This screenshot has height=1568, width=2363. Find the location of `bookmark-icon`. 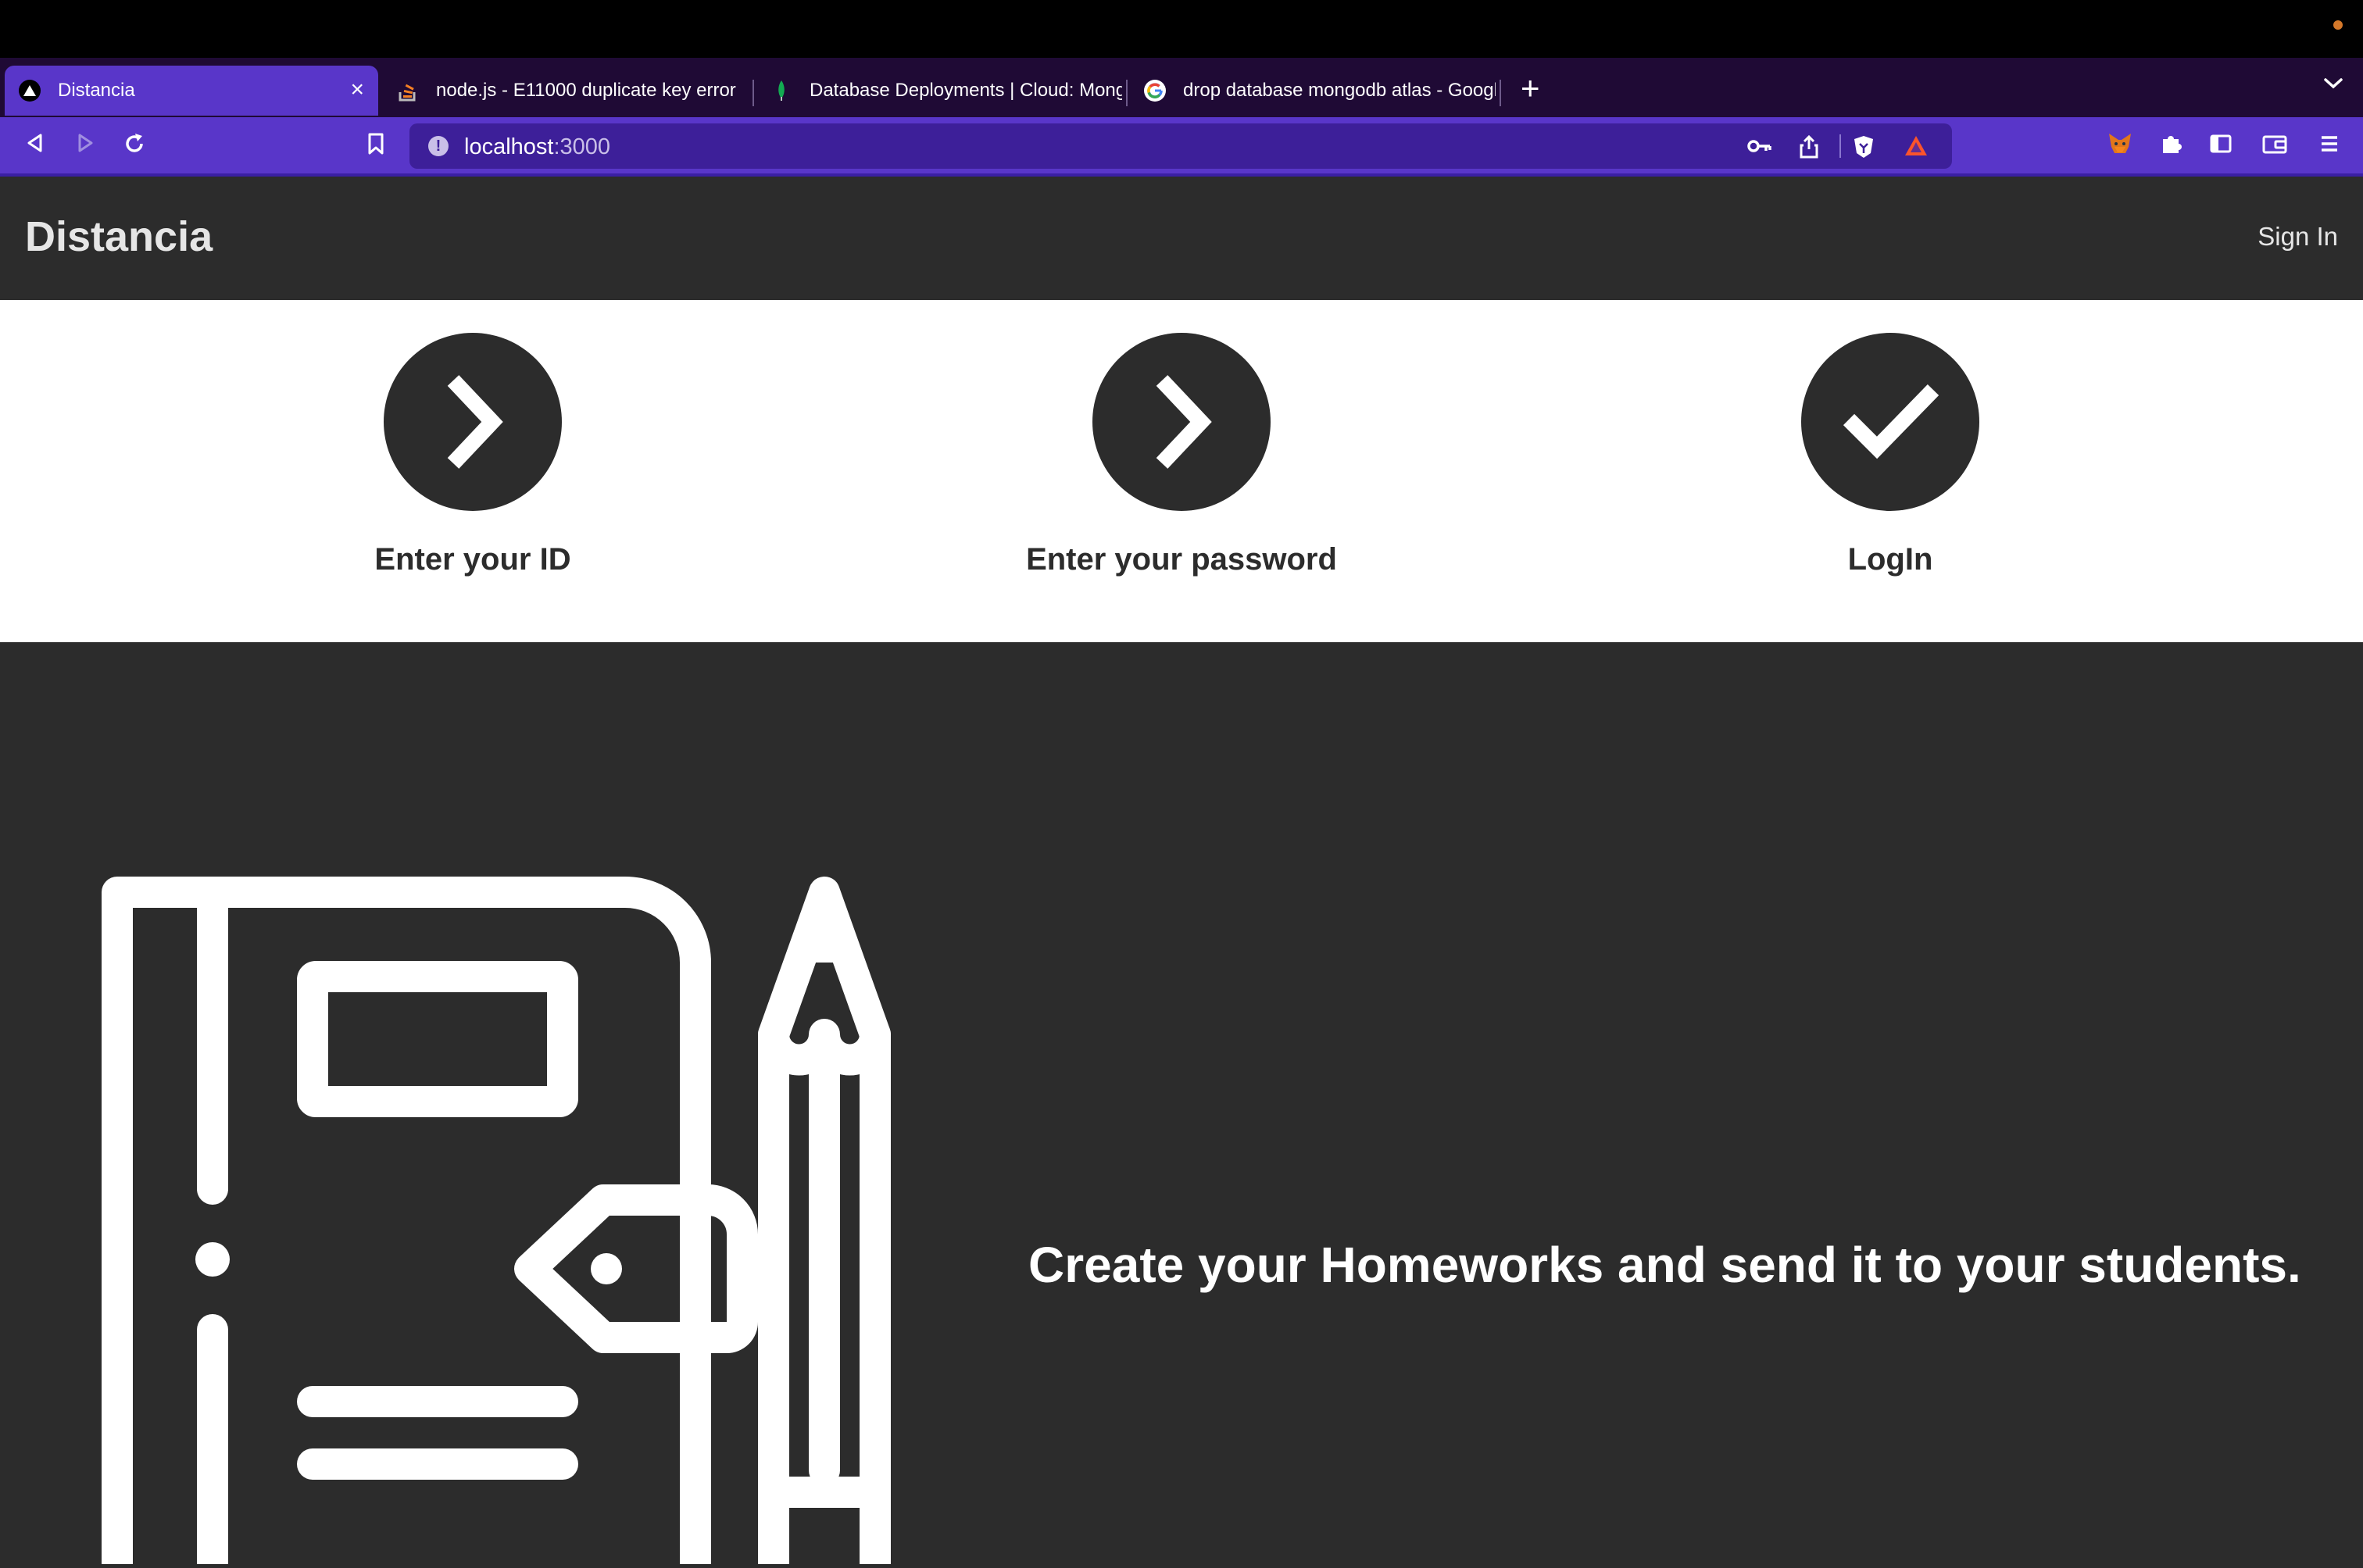

bookmark-icon is located at coordinates (376, 145).